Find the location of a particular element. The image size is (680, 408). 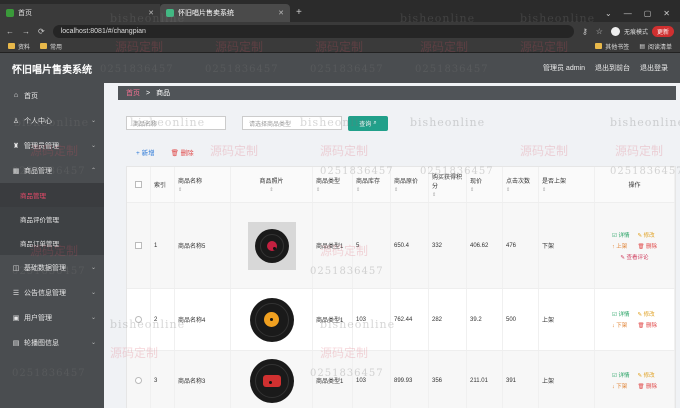

browser-tab-app: 怀旧唱片售卖系统 ✕ is located at coordinates (225, 13).